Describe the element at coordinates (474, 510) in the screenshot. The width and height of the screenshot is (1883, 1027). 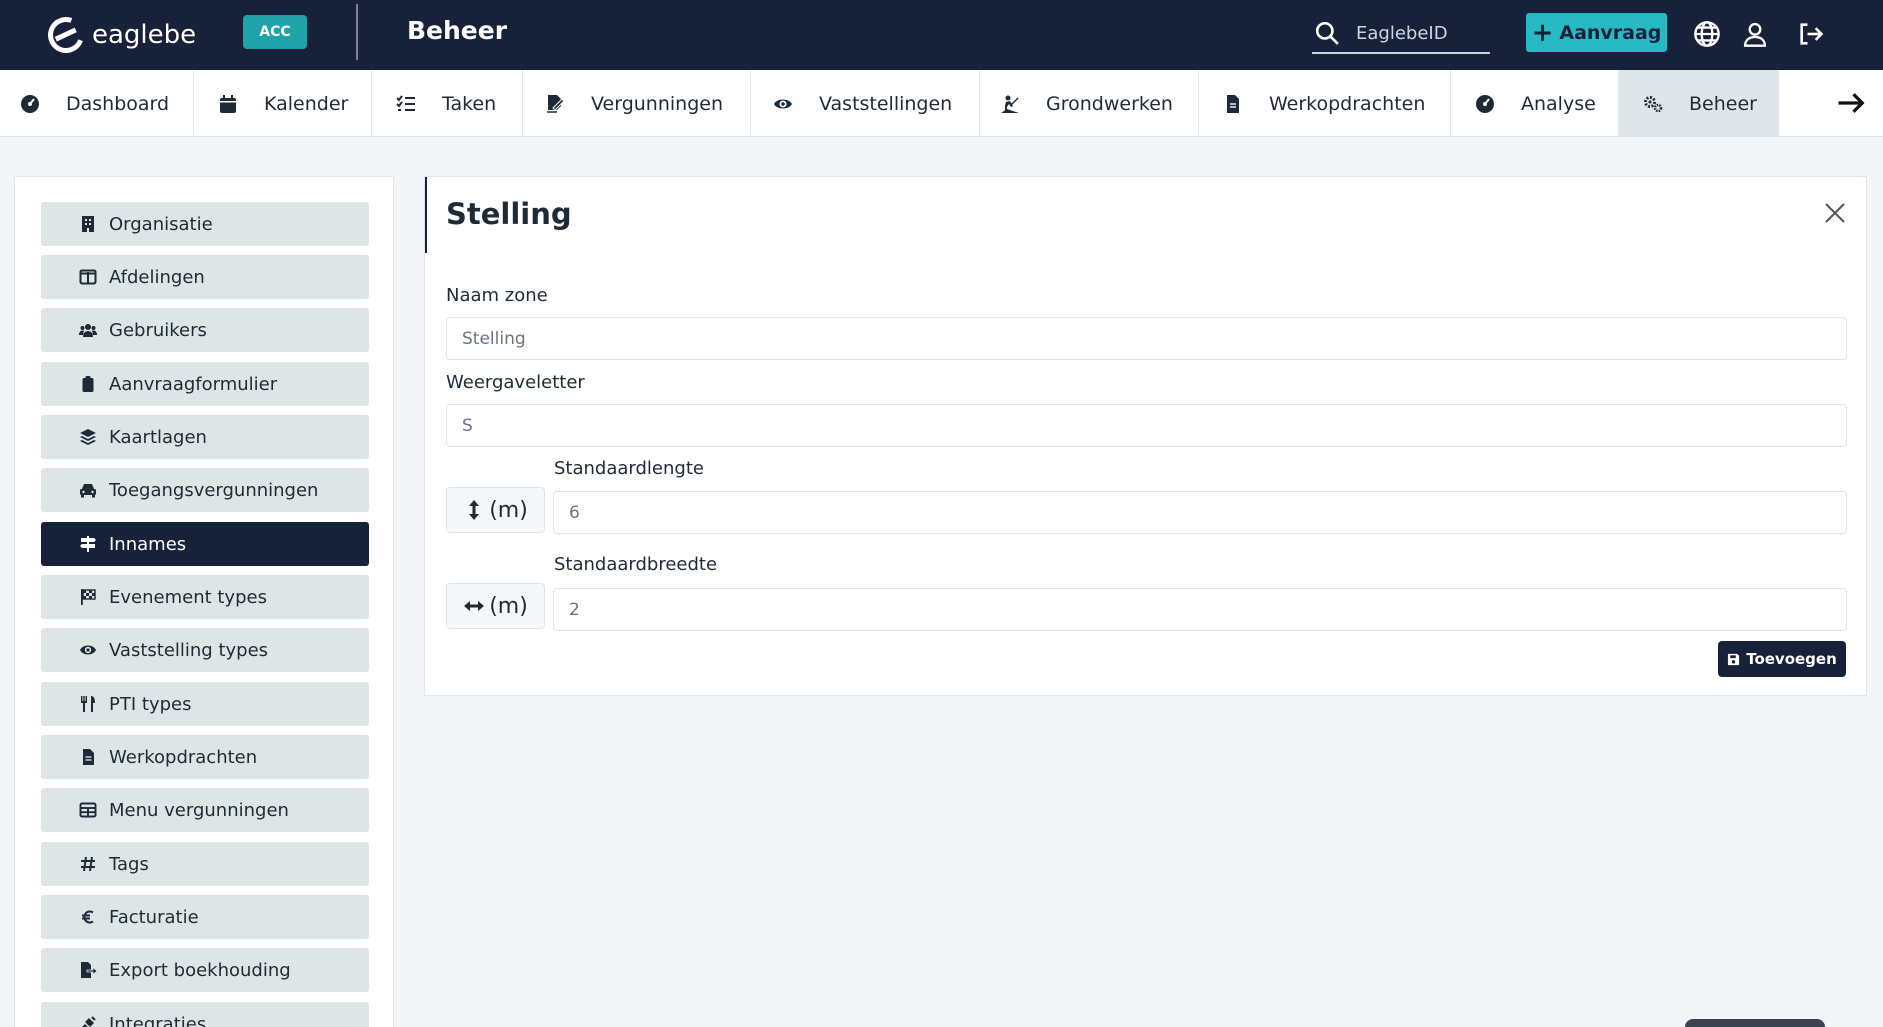
I see `arrows-vertical-icon` at that location.